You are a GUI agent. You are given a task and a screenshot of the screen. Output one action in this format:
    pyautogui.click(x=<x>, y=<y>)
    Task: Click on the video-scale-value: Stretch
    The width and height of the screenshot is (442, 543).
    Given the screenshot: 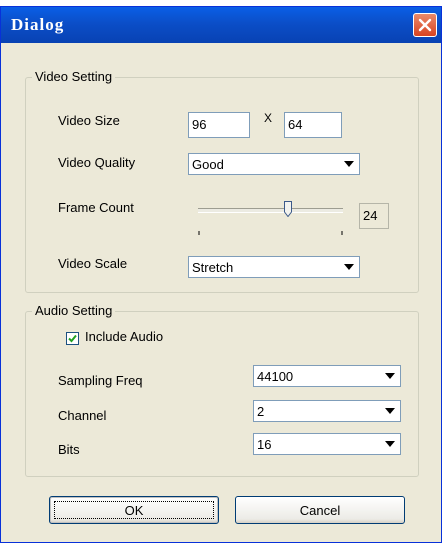 What is the action you would take?
    pyautogui.click(x=213, y=267)
    